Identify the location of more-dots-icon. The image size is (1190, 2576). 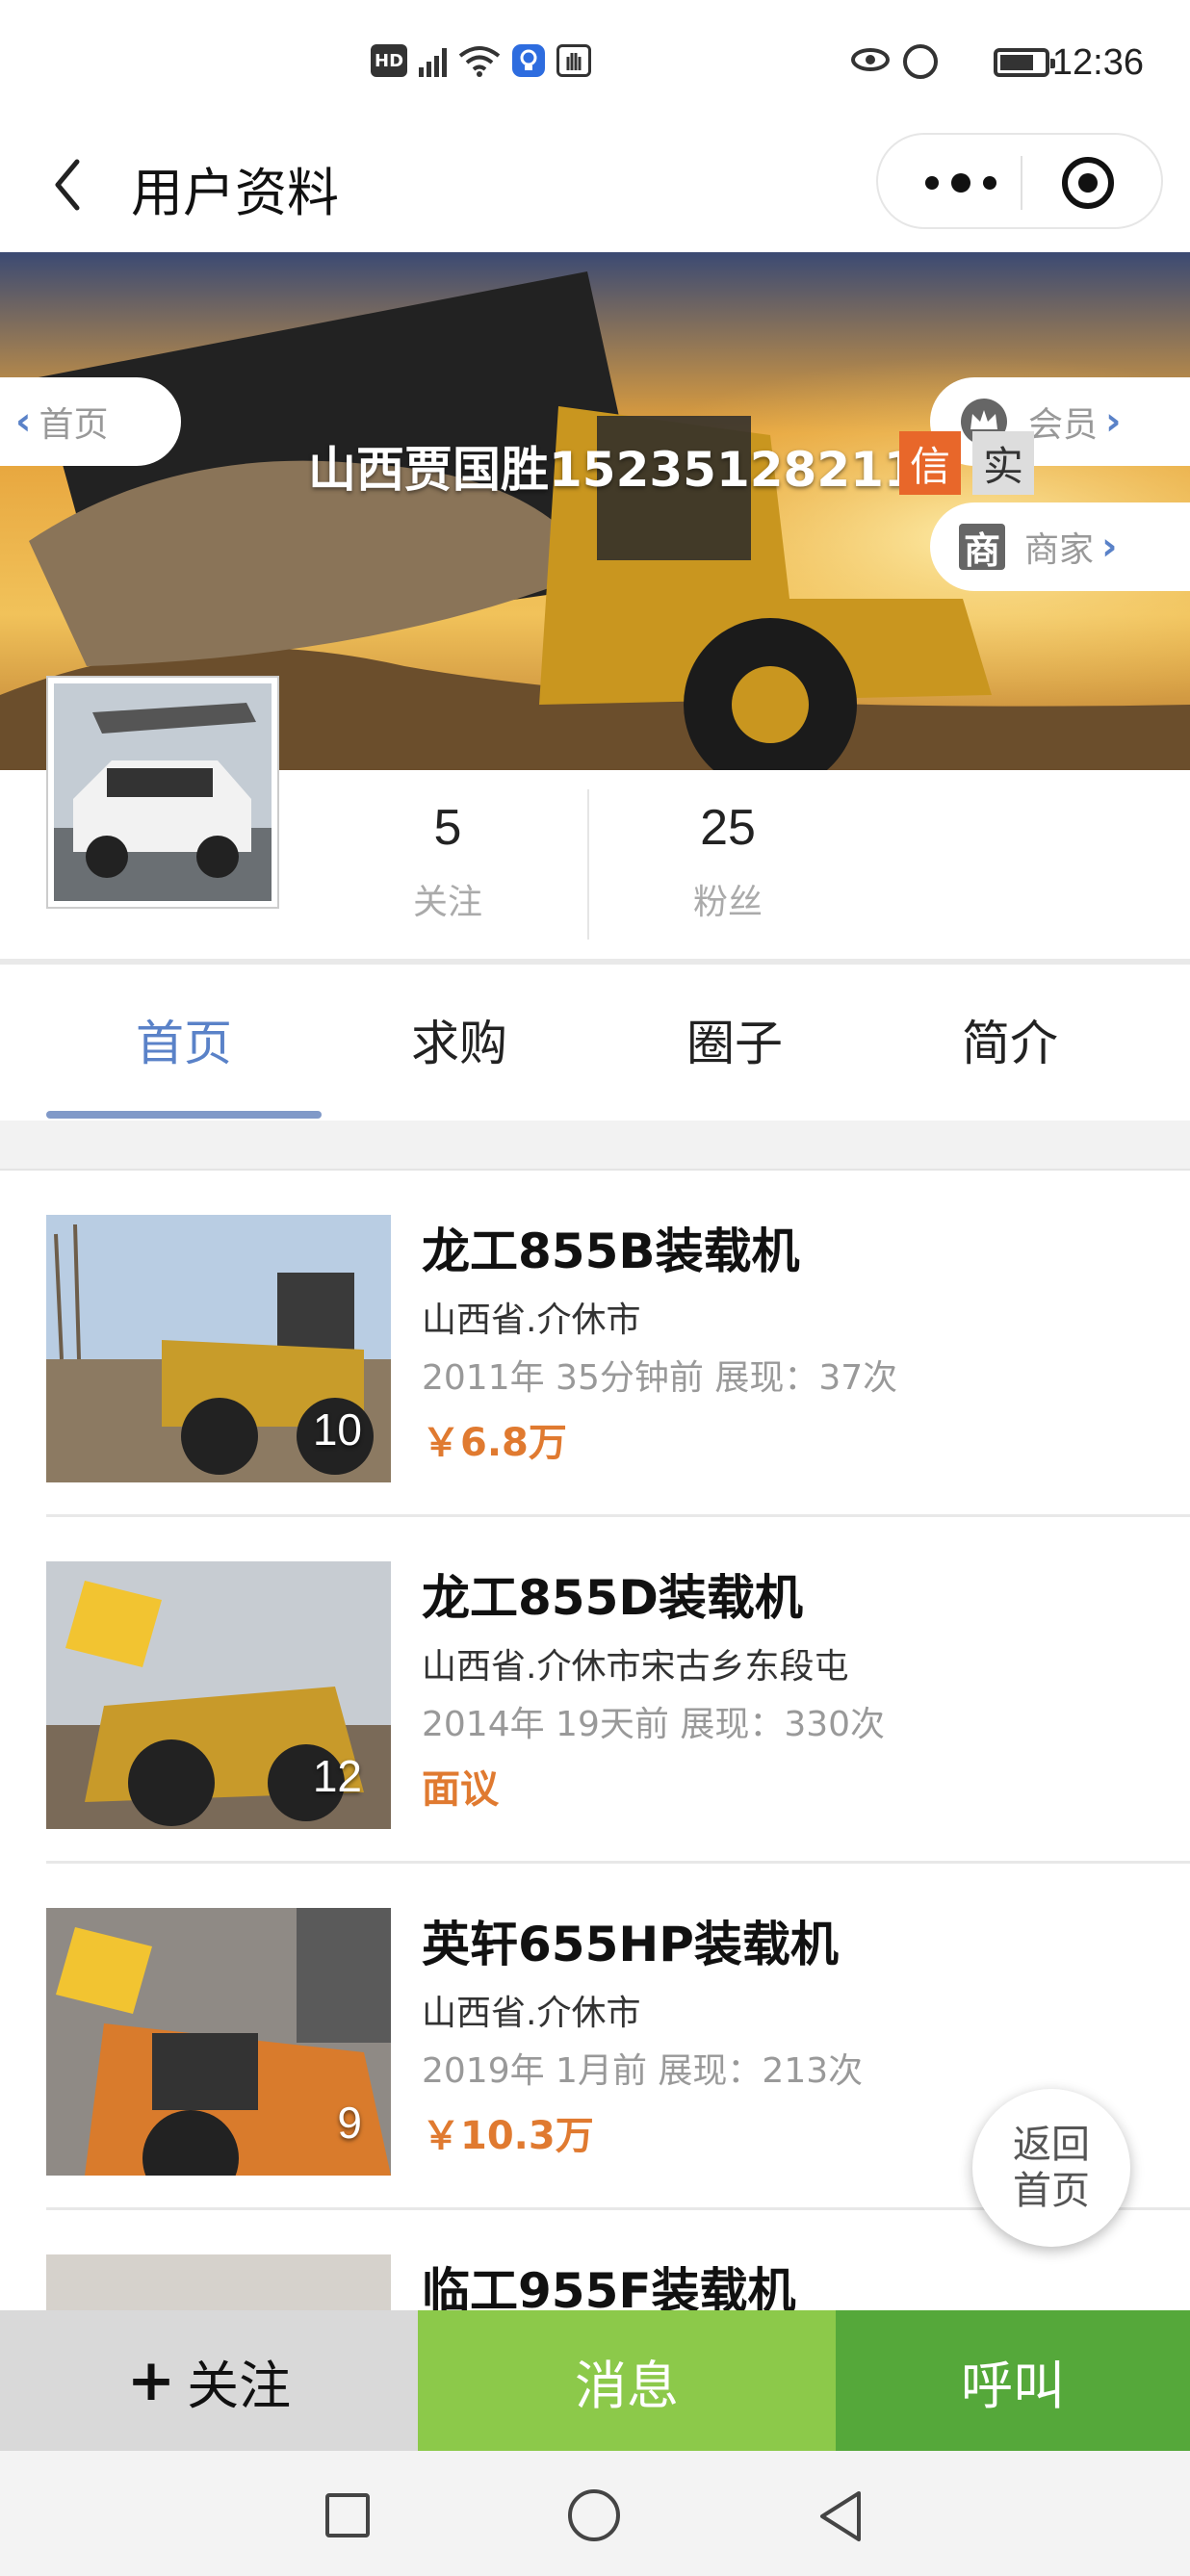
(975, 183).